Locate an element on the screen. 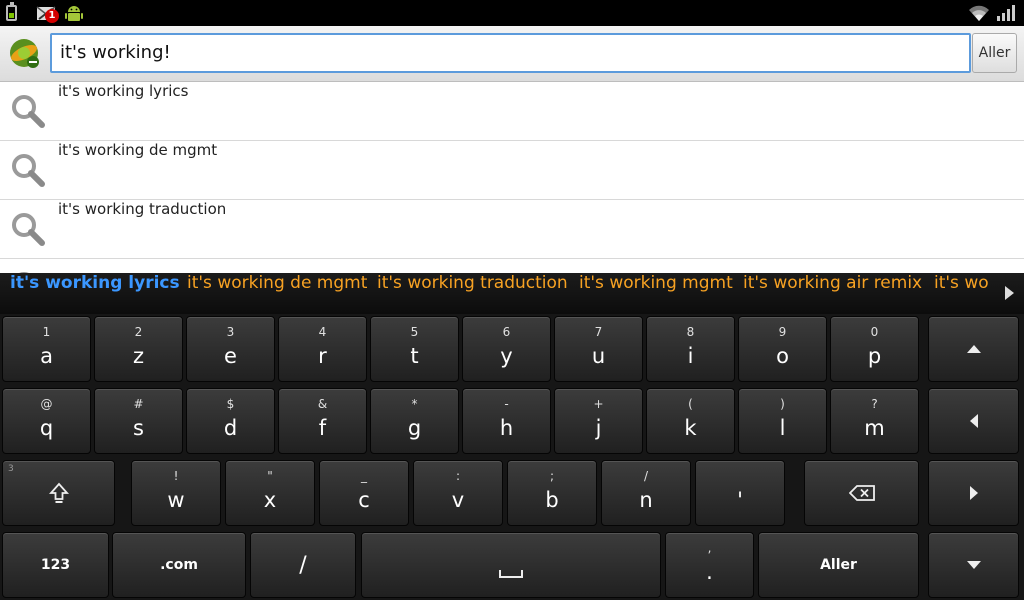  shift-icon is located at coordinates (58, 492).